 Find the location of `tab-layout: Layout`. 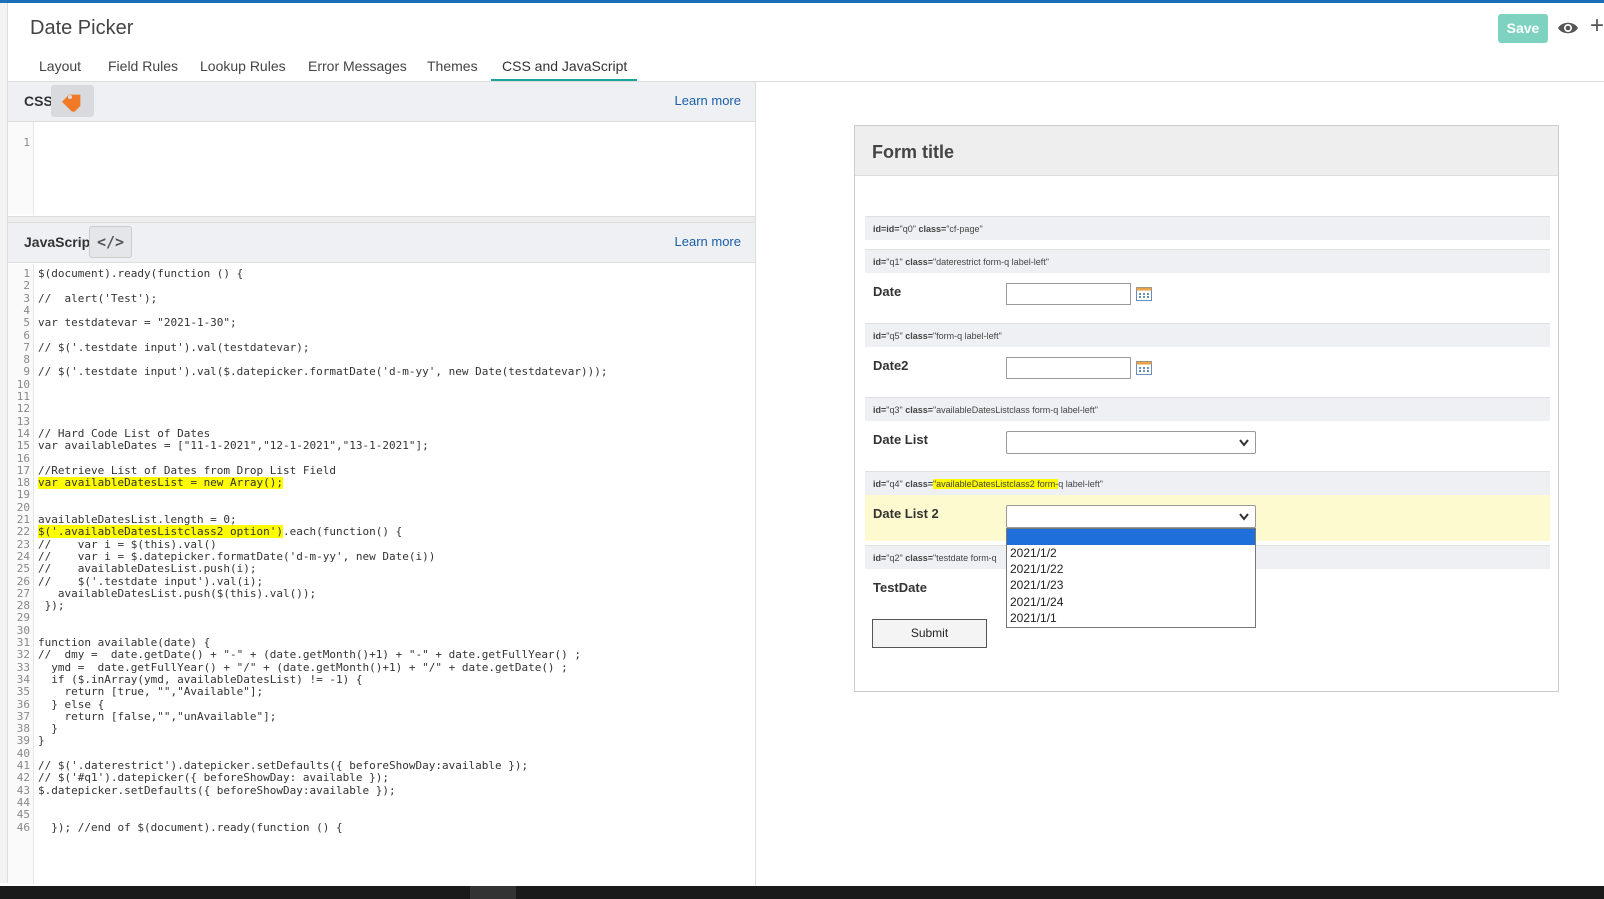

tab-layout: Layout is located at coordinates (60, 66).